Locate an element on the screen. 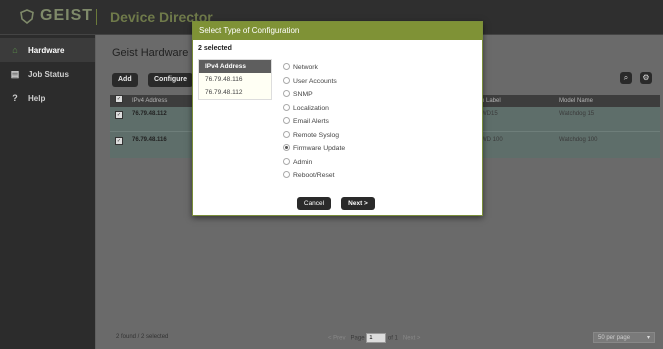 The width and height of the screenshot is (663, 349). option-network: Network is located at coordinates (314, 68).